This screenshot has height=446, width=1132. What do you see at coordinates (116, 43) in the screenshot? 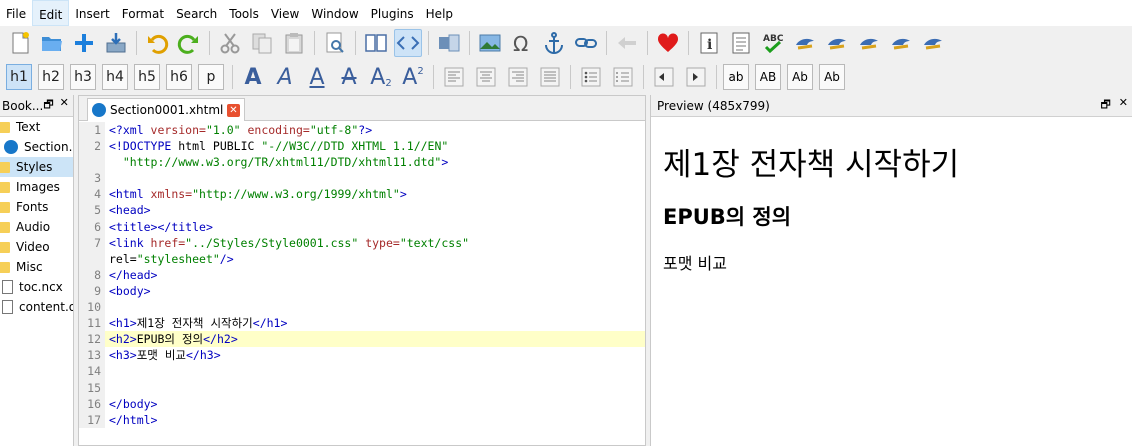
I see `save-icon` at bounding box center [116, 43].